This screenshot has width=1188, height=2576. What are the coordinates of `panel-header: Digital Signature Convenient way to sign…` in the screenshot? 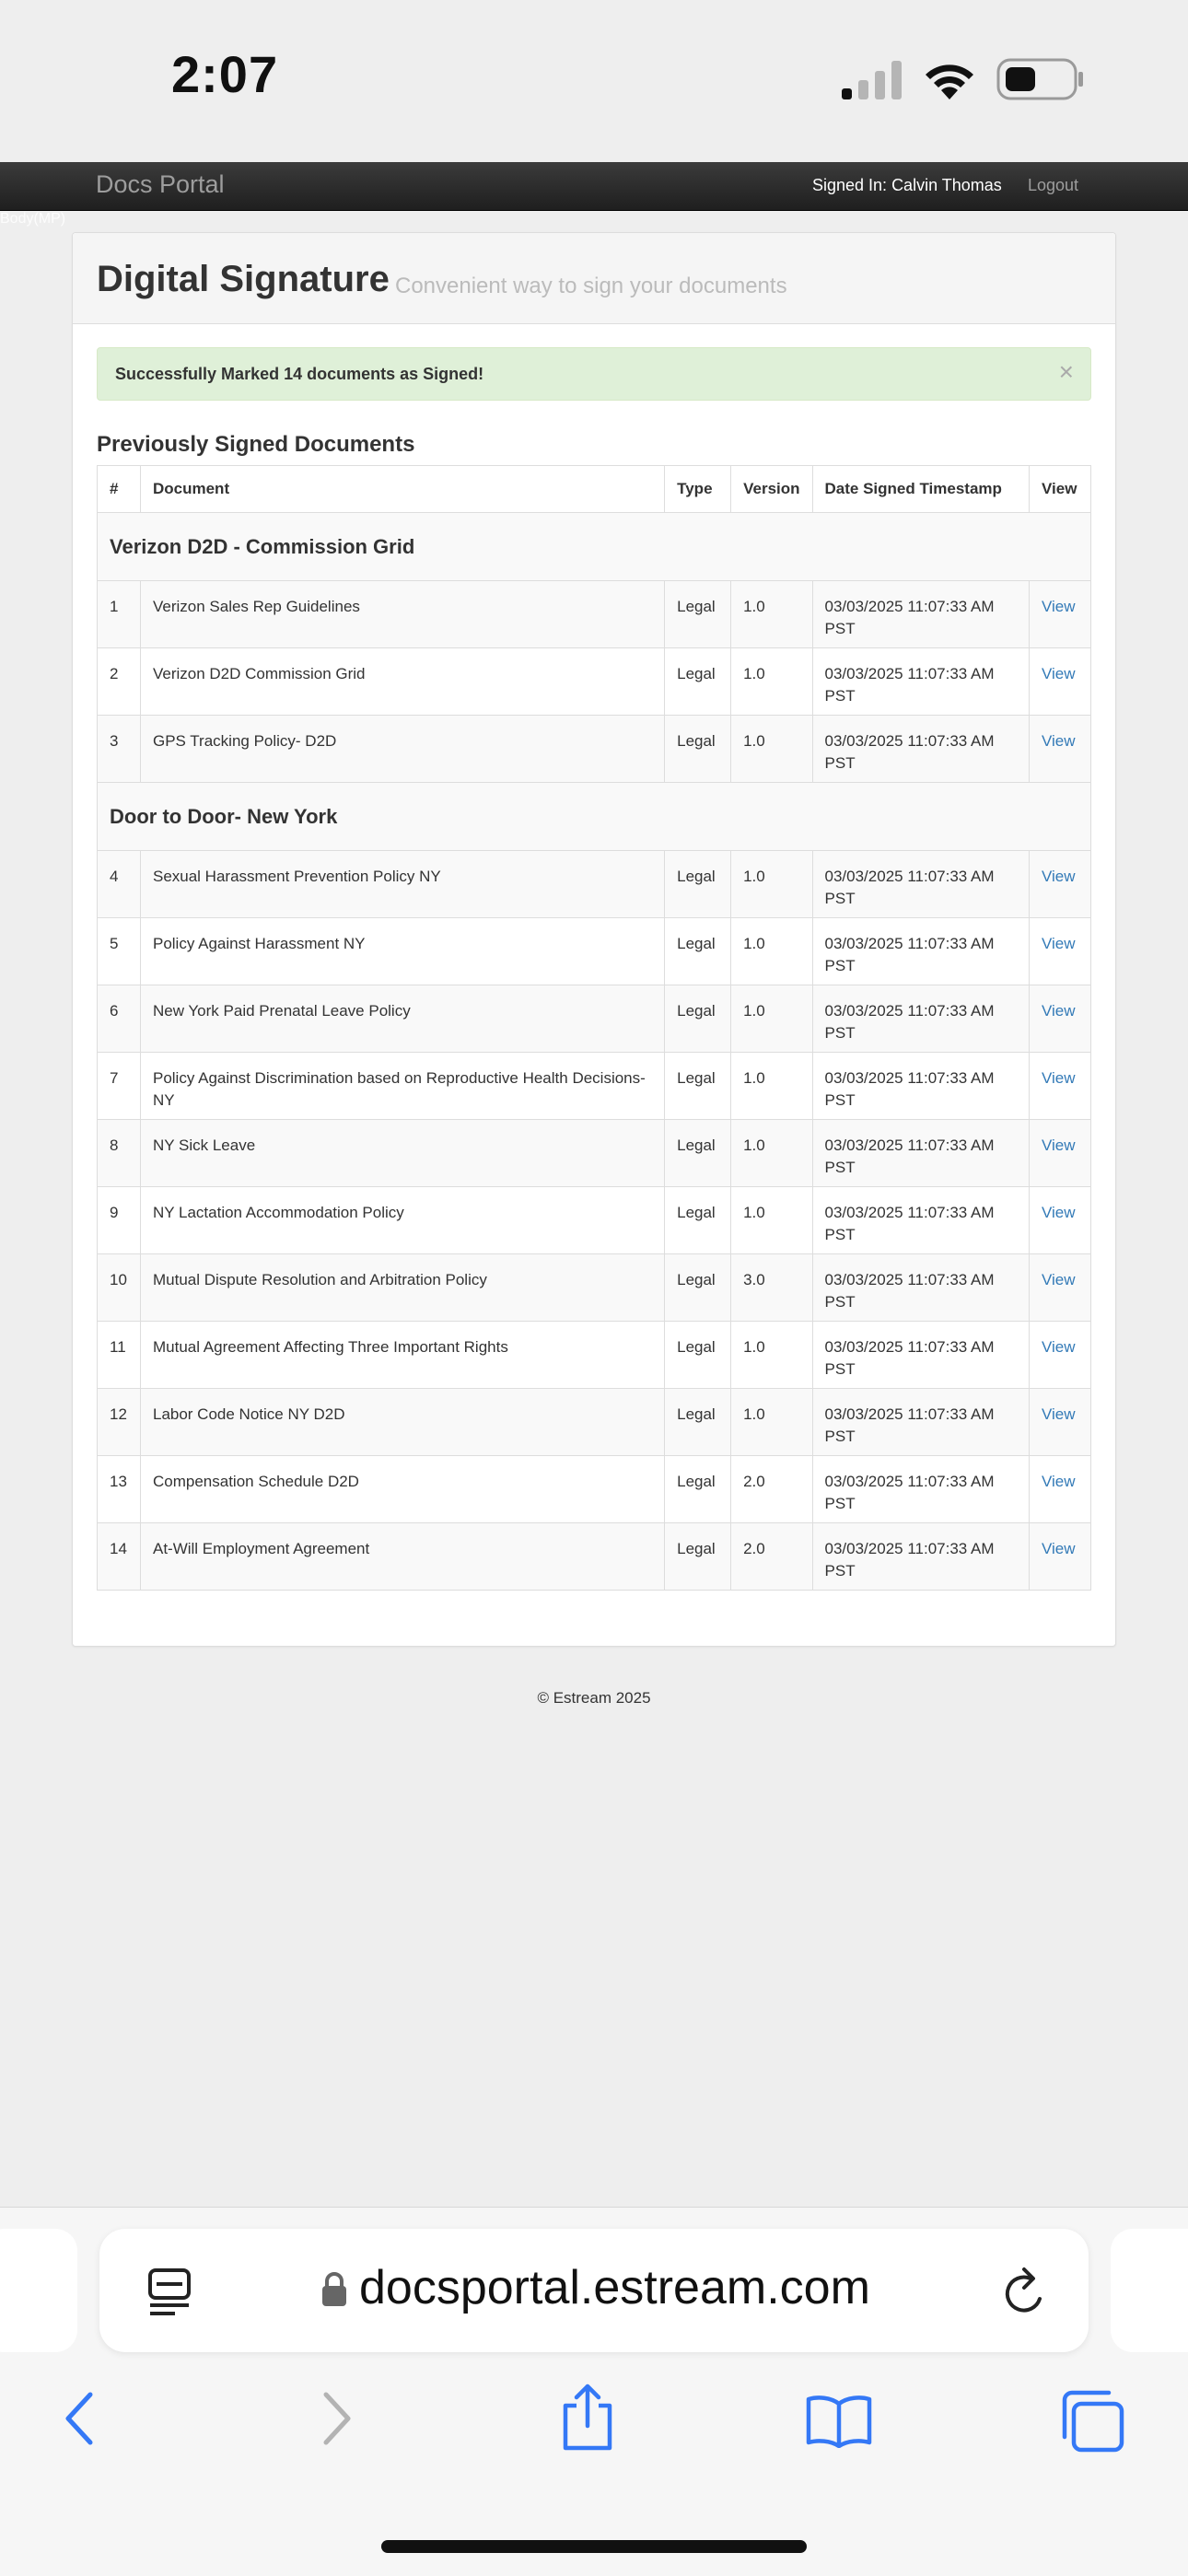 It's located at (594, 278).